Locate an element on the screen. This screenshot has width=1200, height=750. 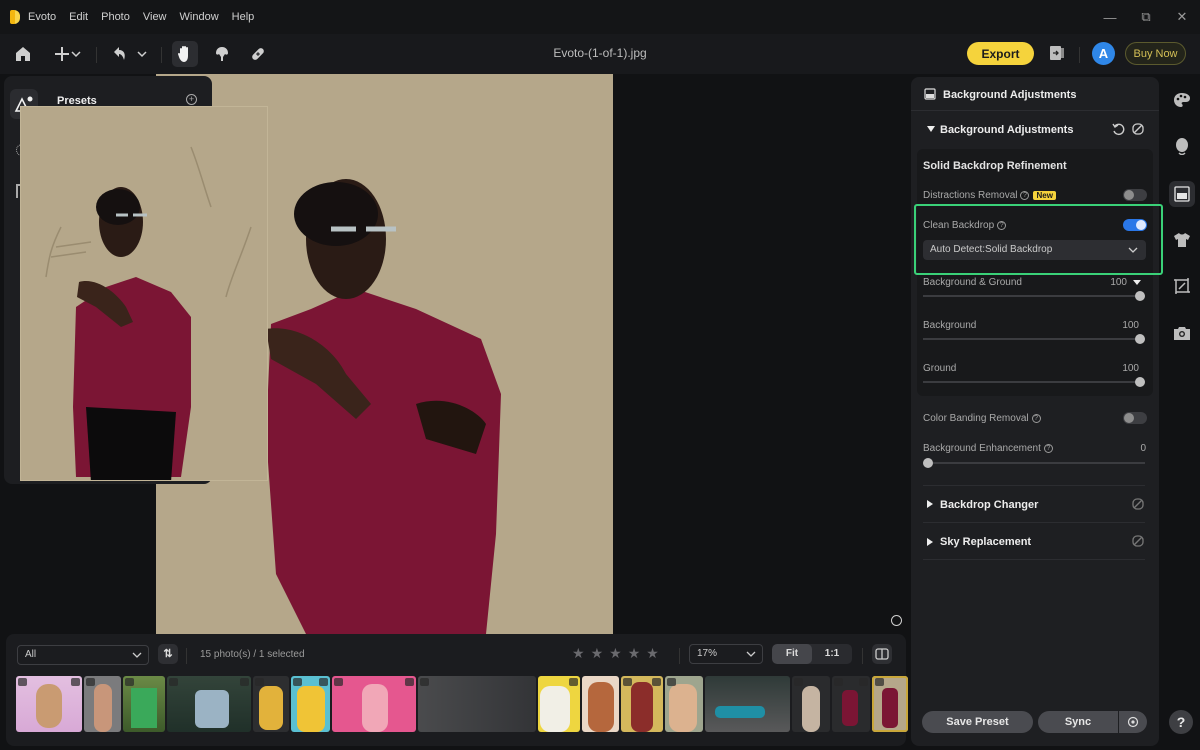
menu-evoto: Evoto is located at coordinates (42, 17).